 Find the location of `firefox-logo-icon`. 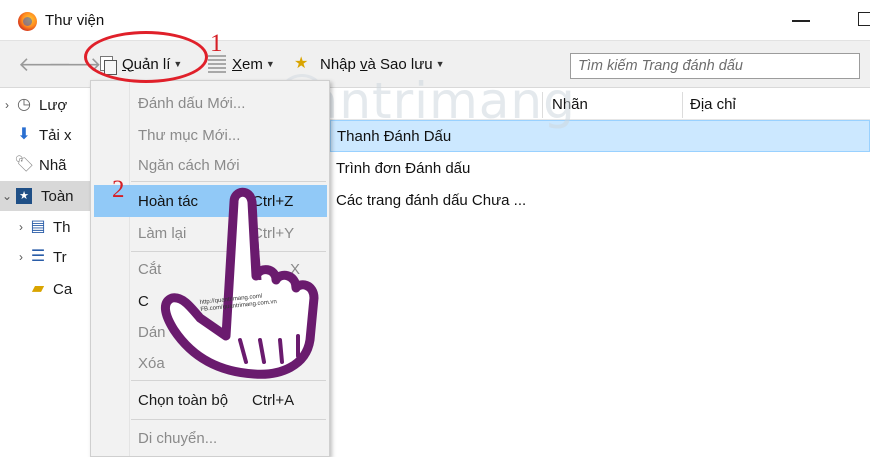

firefox-logo-icon is located at coordinates (27, 21).